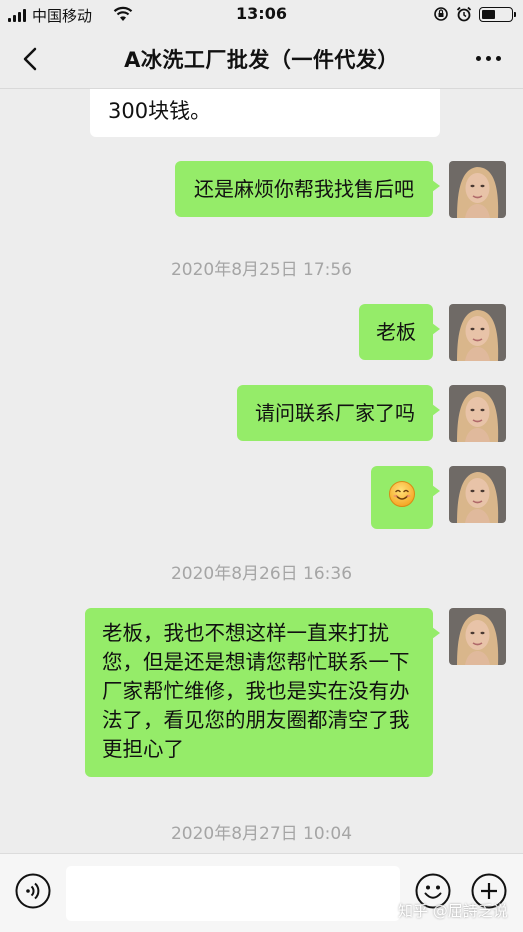  What do you see at coordinates (233, 893) in the screenshot?
I see `message-input` at bounding box center [233, 893].